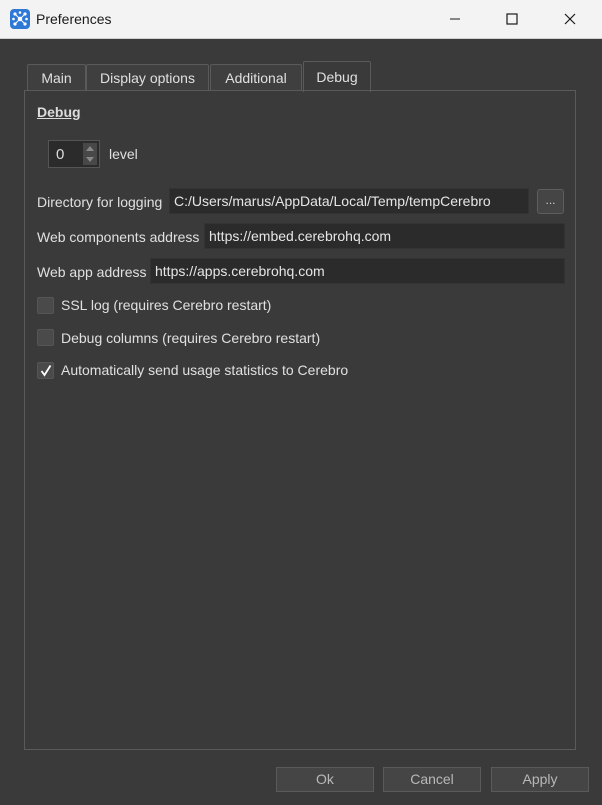  I want to click on tab-additional: Additional, so click(256, 77).